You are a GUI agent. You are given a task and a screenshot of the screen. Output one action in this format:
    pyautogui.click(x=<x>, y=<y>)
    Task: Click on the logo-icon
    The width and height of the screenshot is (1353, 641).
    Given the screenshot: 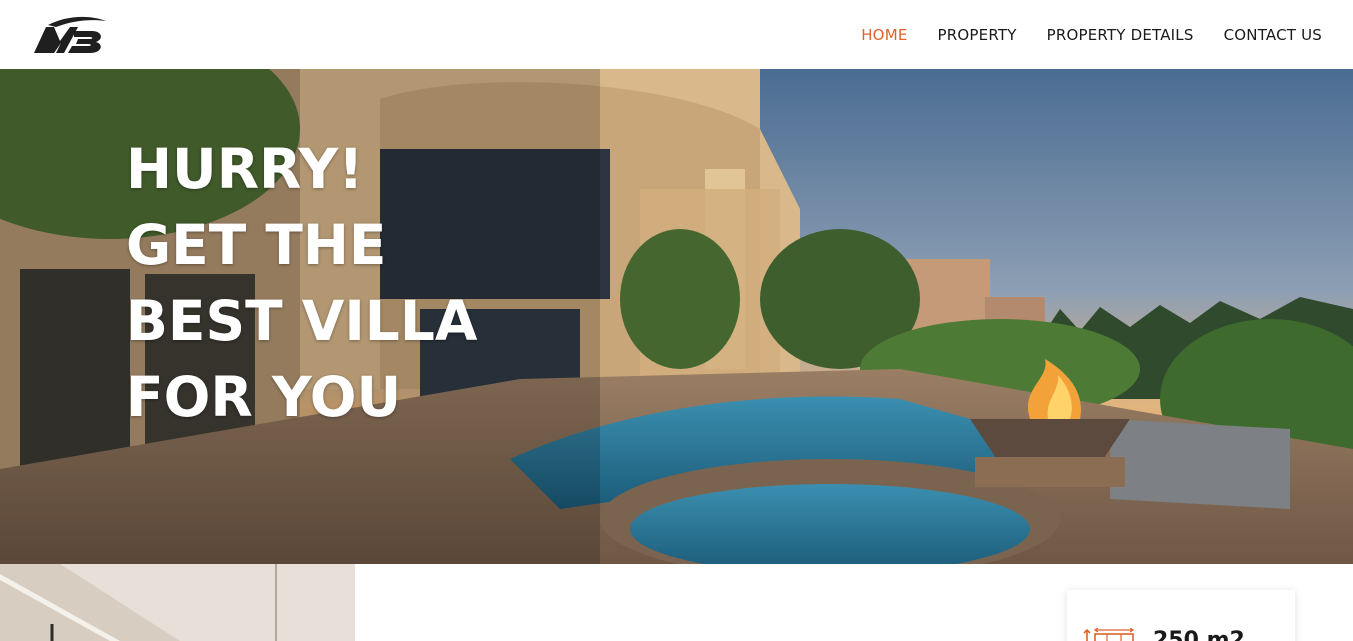 What is the action you would take?
    pyautogui.click(x=70, y=34)
    